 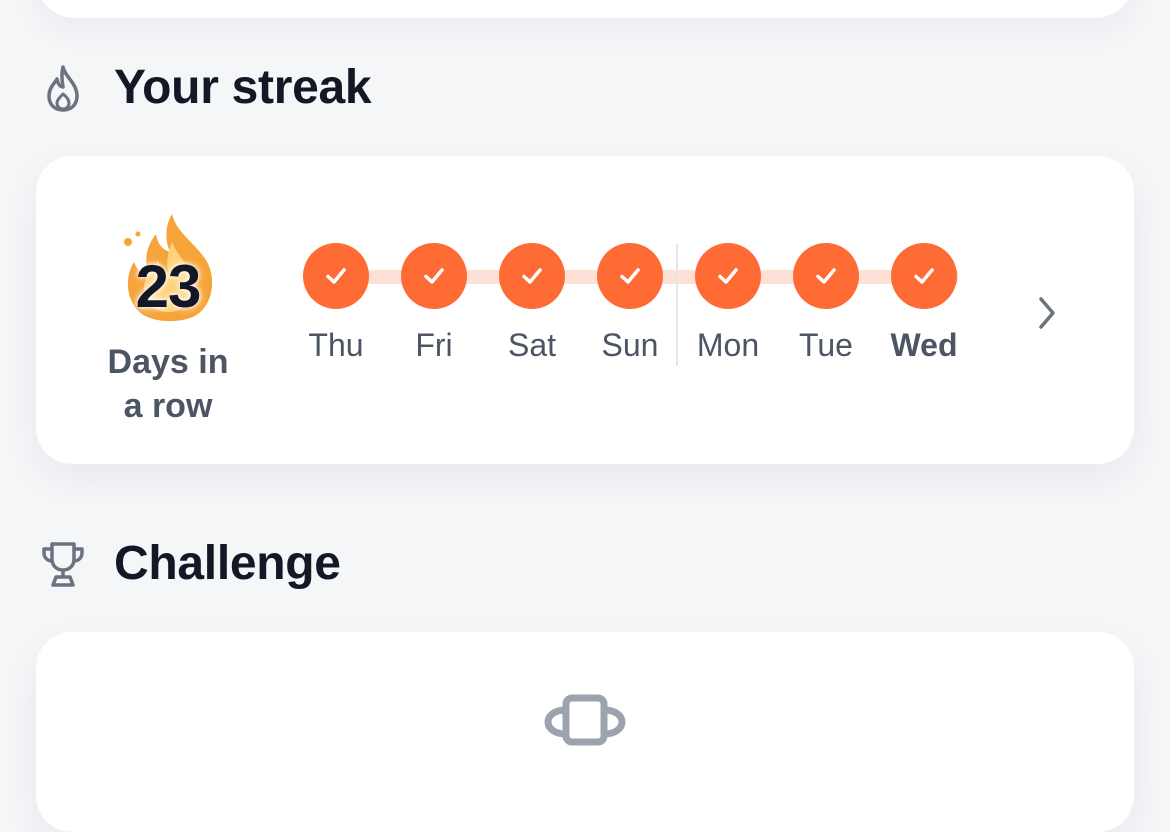 I want to click on day-item-wed: Wed, so click(x=924, y=303).